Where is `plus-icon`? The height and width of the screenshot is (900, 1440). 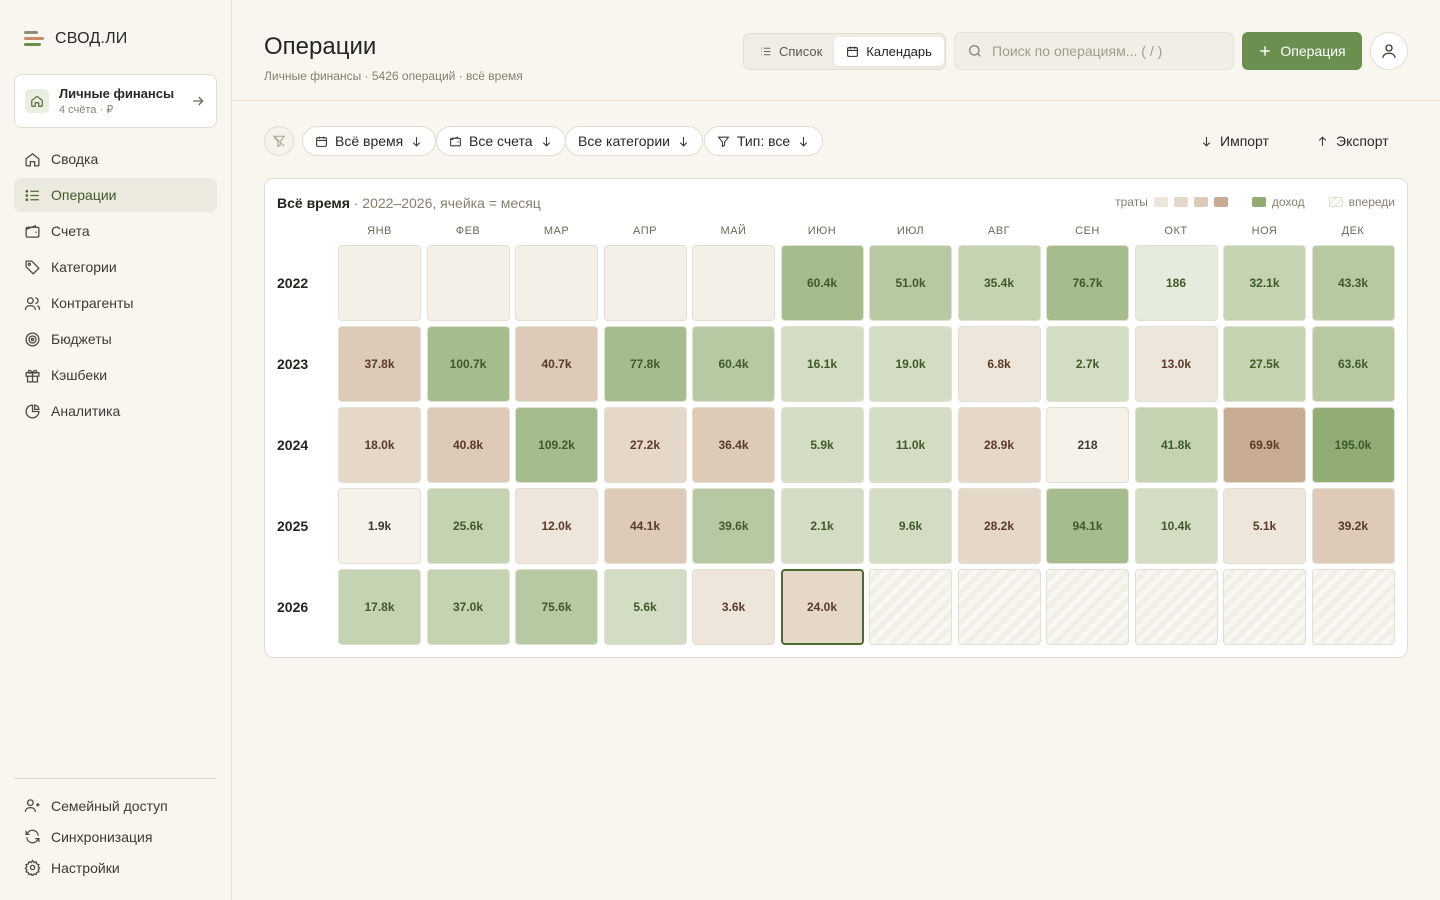
plus-icon is located at coordinates (1265, 51).